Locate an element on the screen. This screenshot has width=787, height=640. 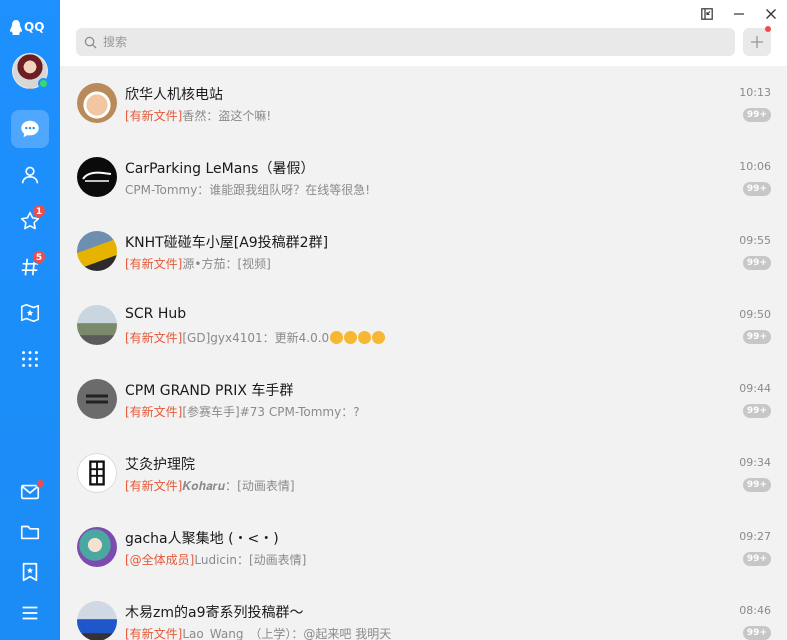
chat-time: 09:50 is located at coordinates (755, 314).